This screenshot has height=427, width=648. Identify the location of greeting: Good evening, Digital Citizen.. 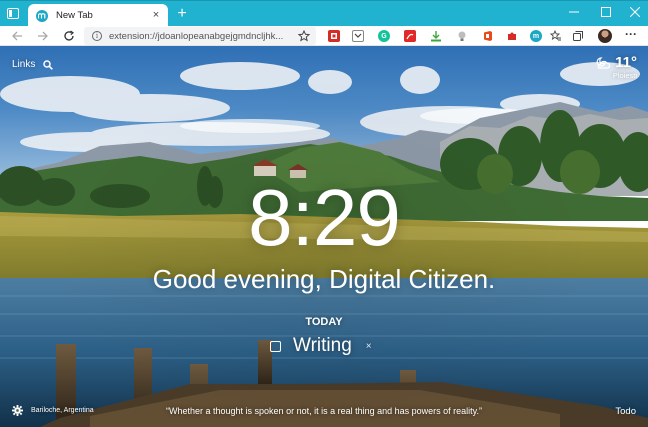
(324, 279).